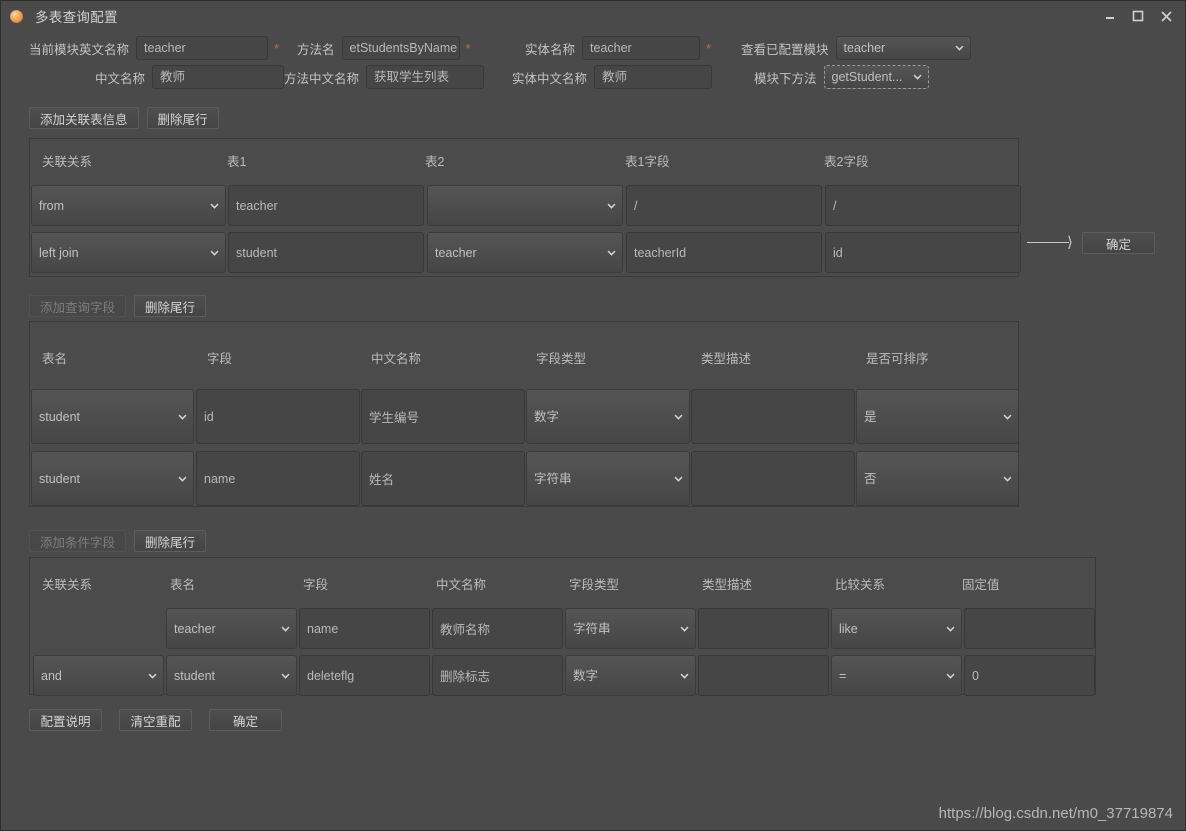  Describe the element at coordinates (425, 77) in the screenshot. I see `method-cn-name-input: 获取学生列表` at that location.